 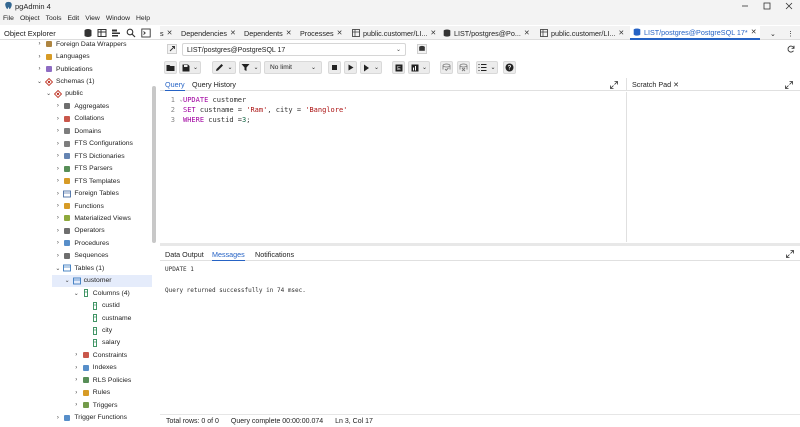 What do you see at coordinates (274, 254) in the screenshot?
I see `tab-notifications: Notifications` at bounding box center [274, 254].